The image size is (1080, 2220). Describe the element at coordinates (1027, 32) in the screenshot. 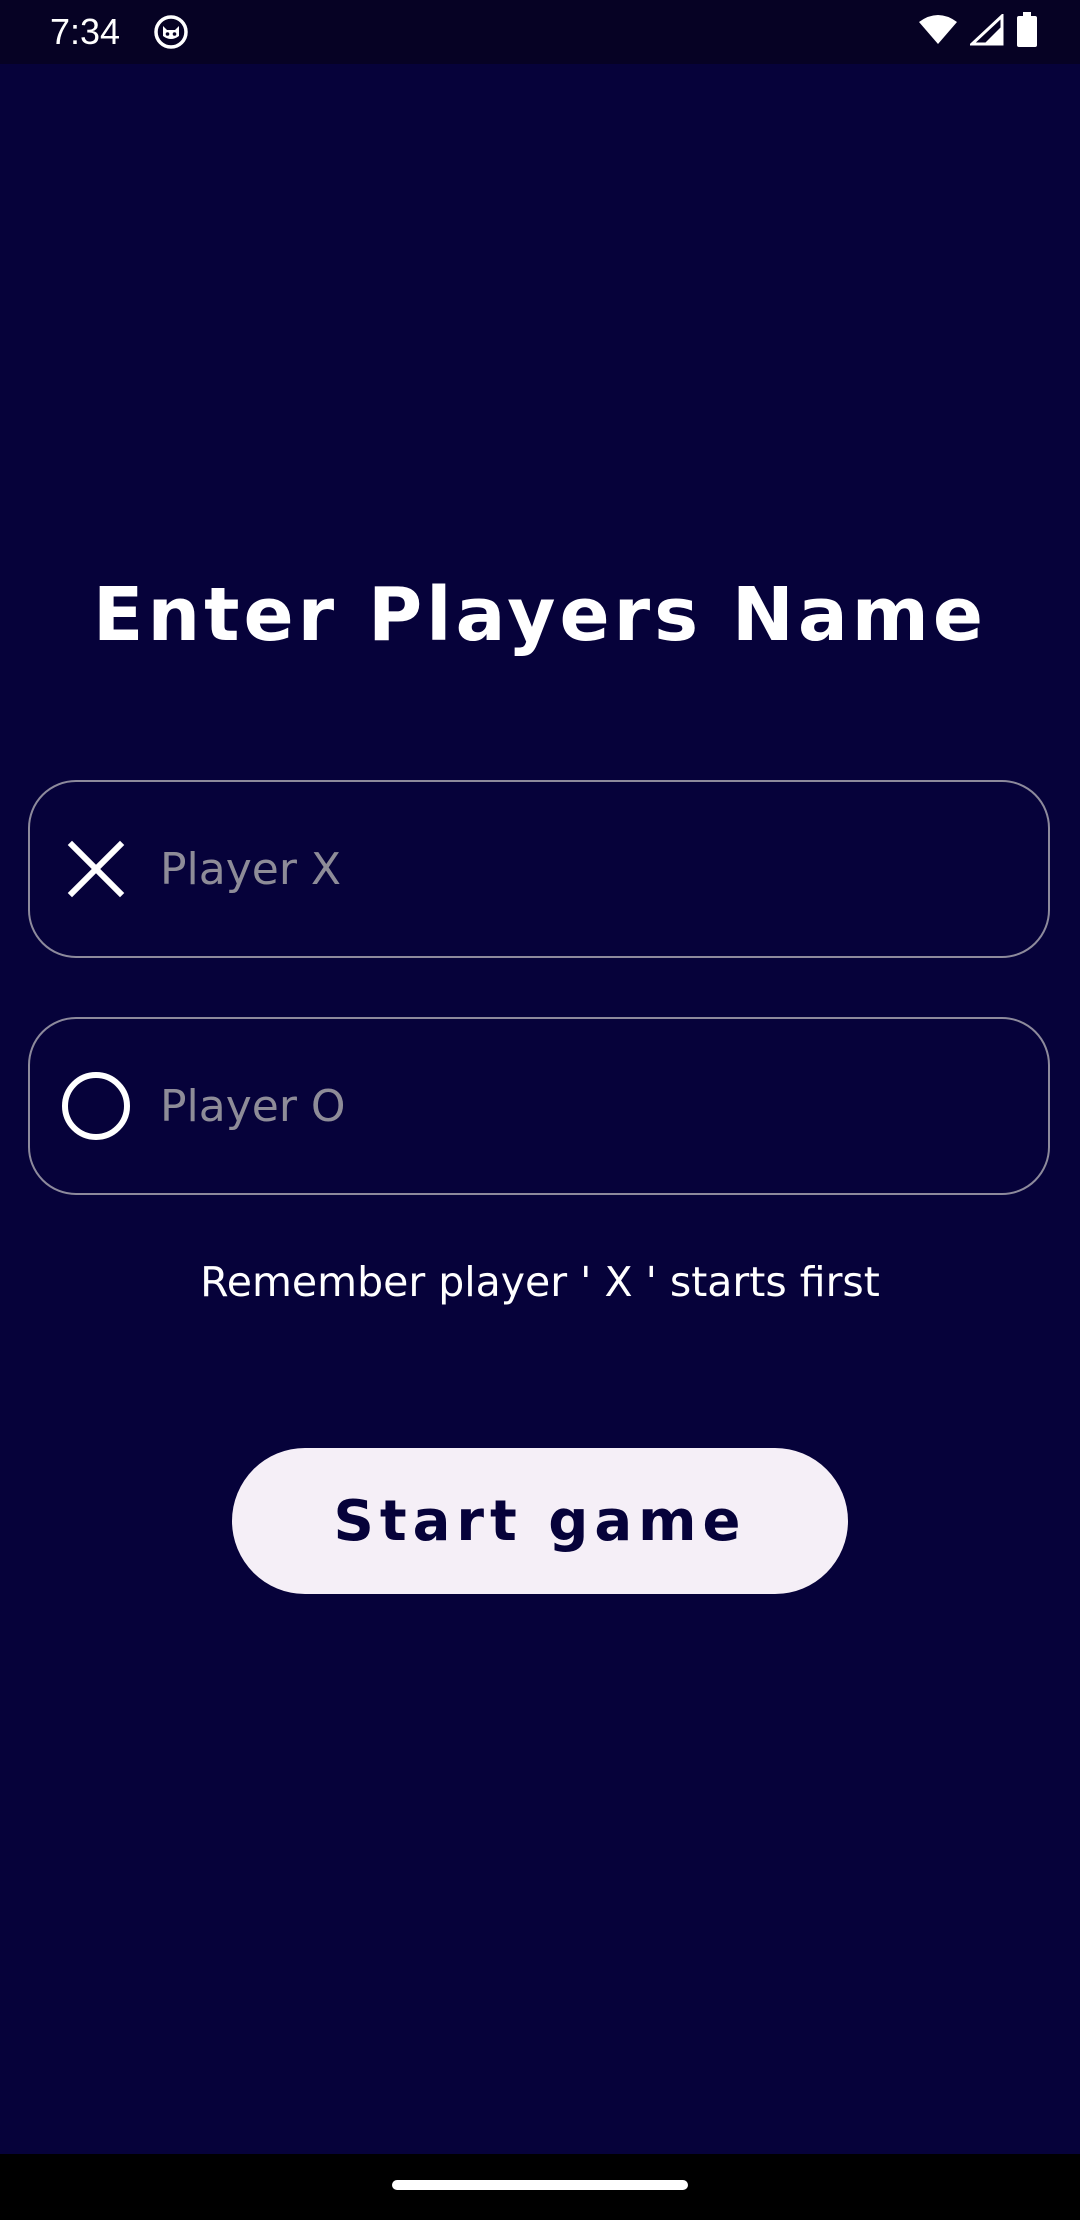

I see `battery-icon` at that location.